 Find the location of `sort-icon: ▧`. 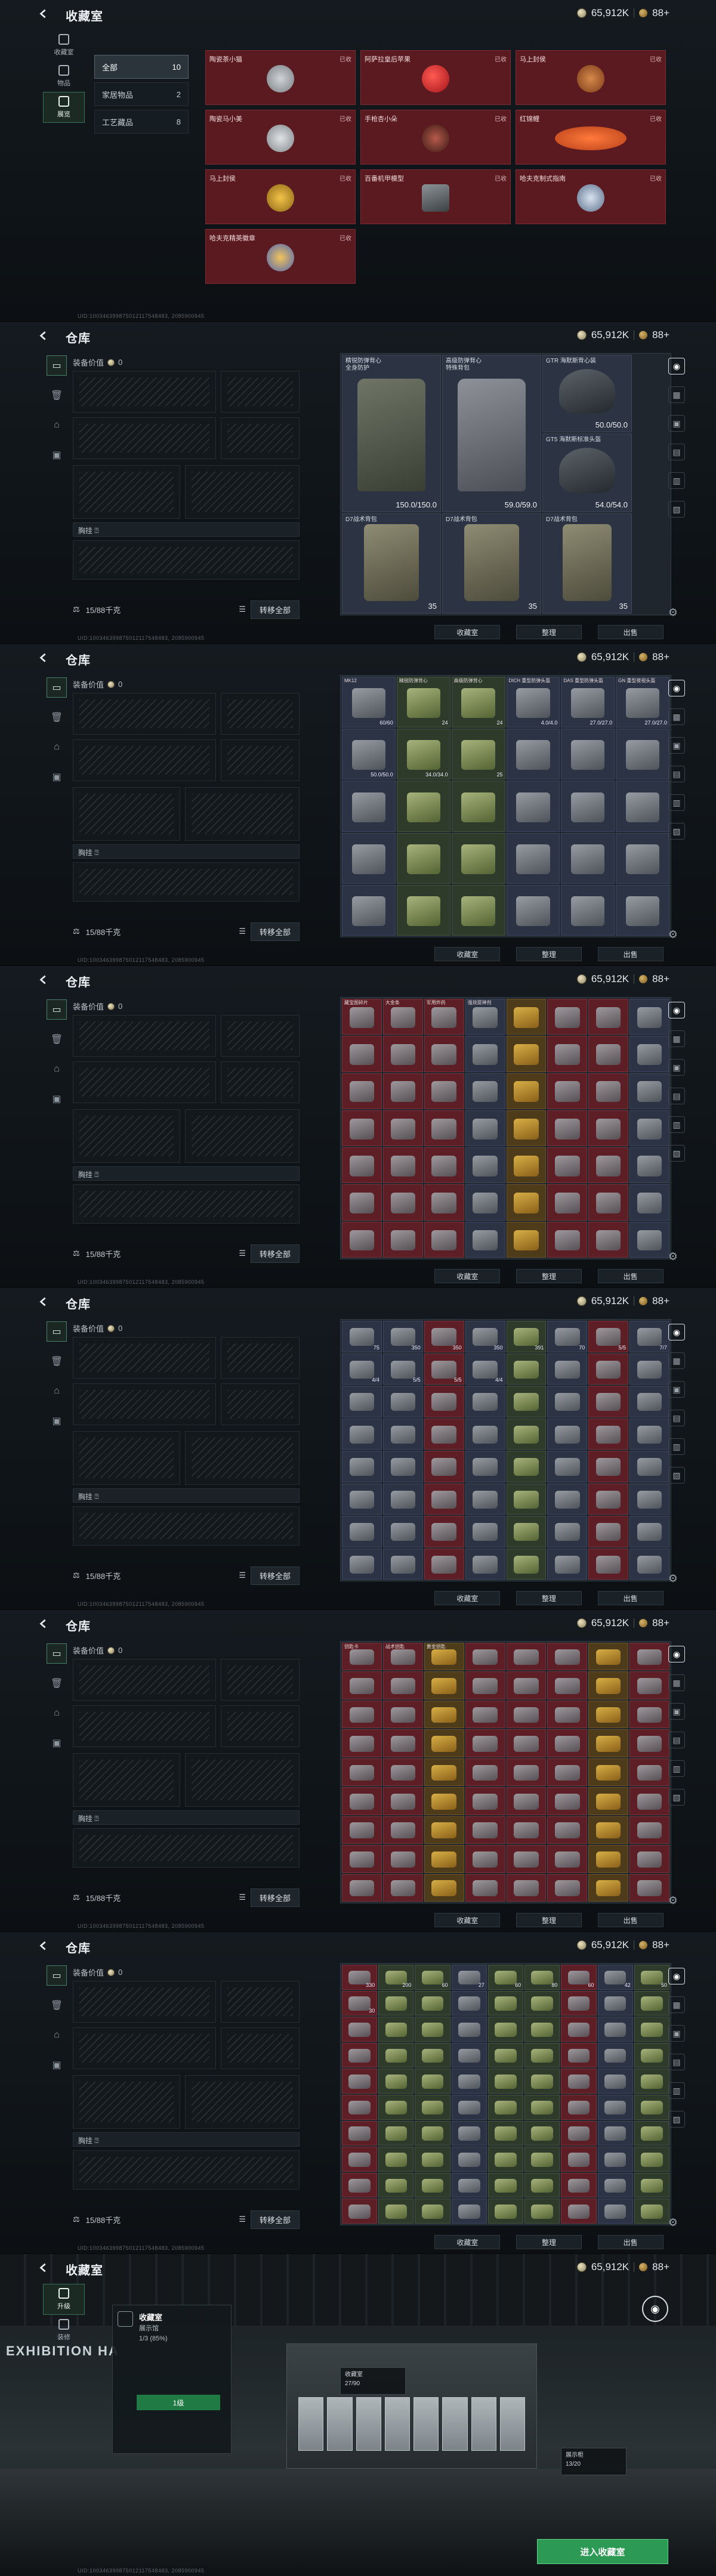

sort-icon: ▧ is located at coordinates (676, 1475).